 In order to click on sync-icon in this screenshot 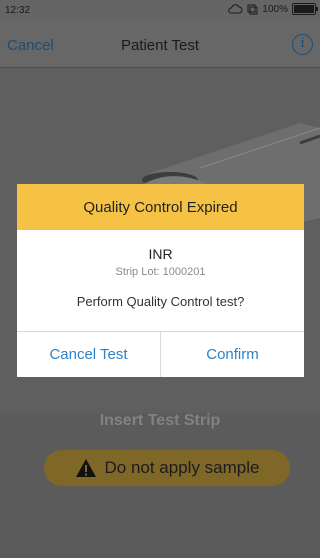, I will do `click(252, 9)`.